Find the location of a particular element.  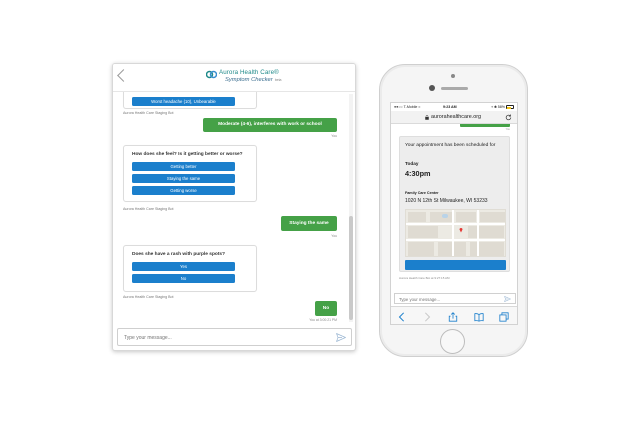

option-yes: Yes is located at coordinates (183, 266).